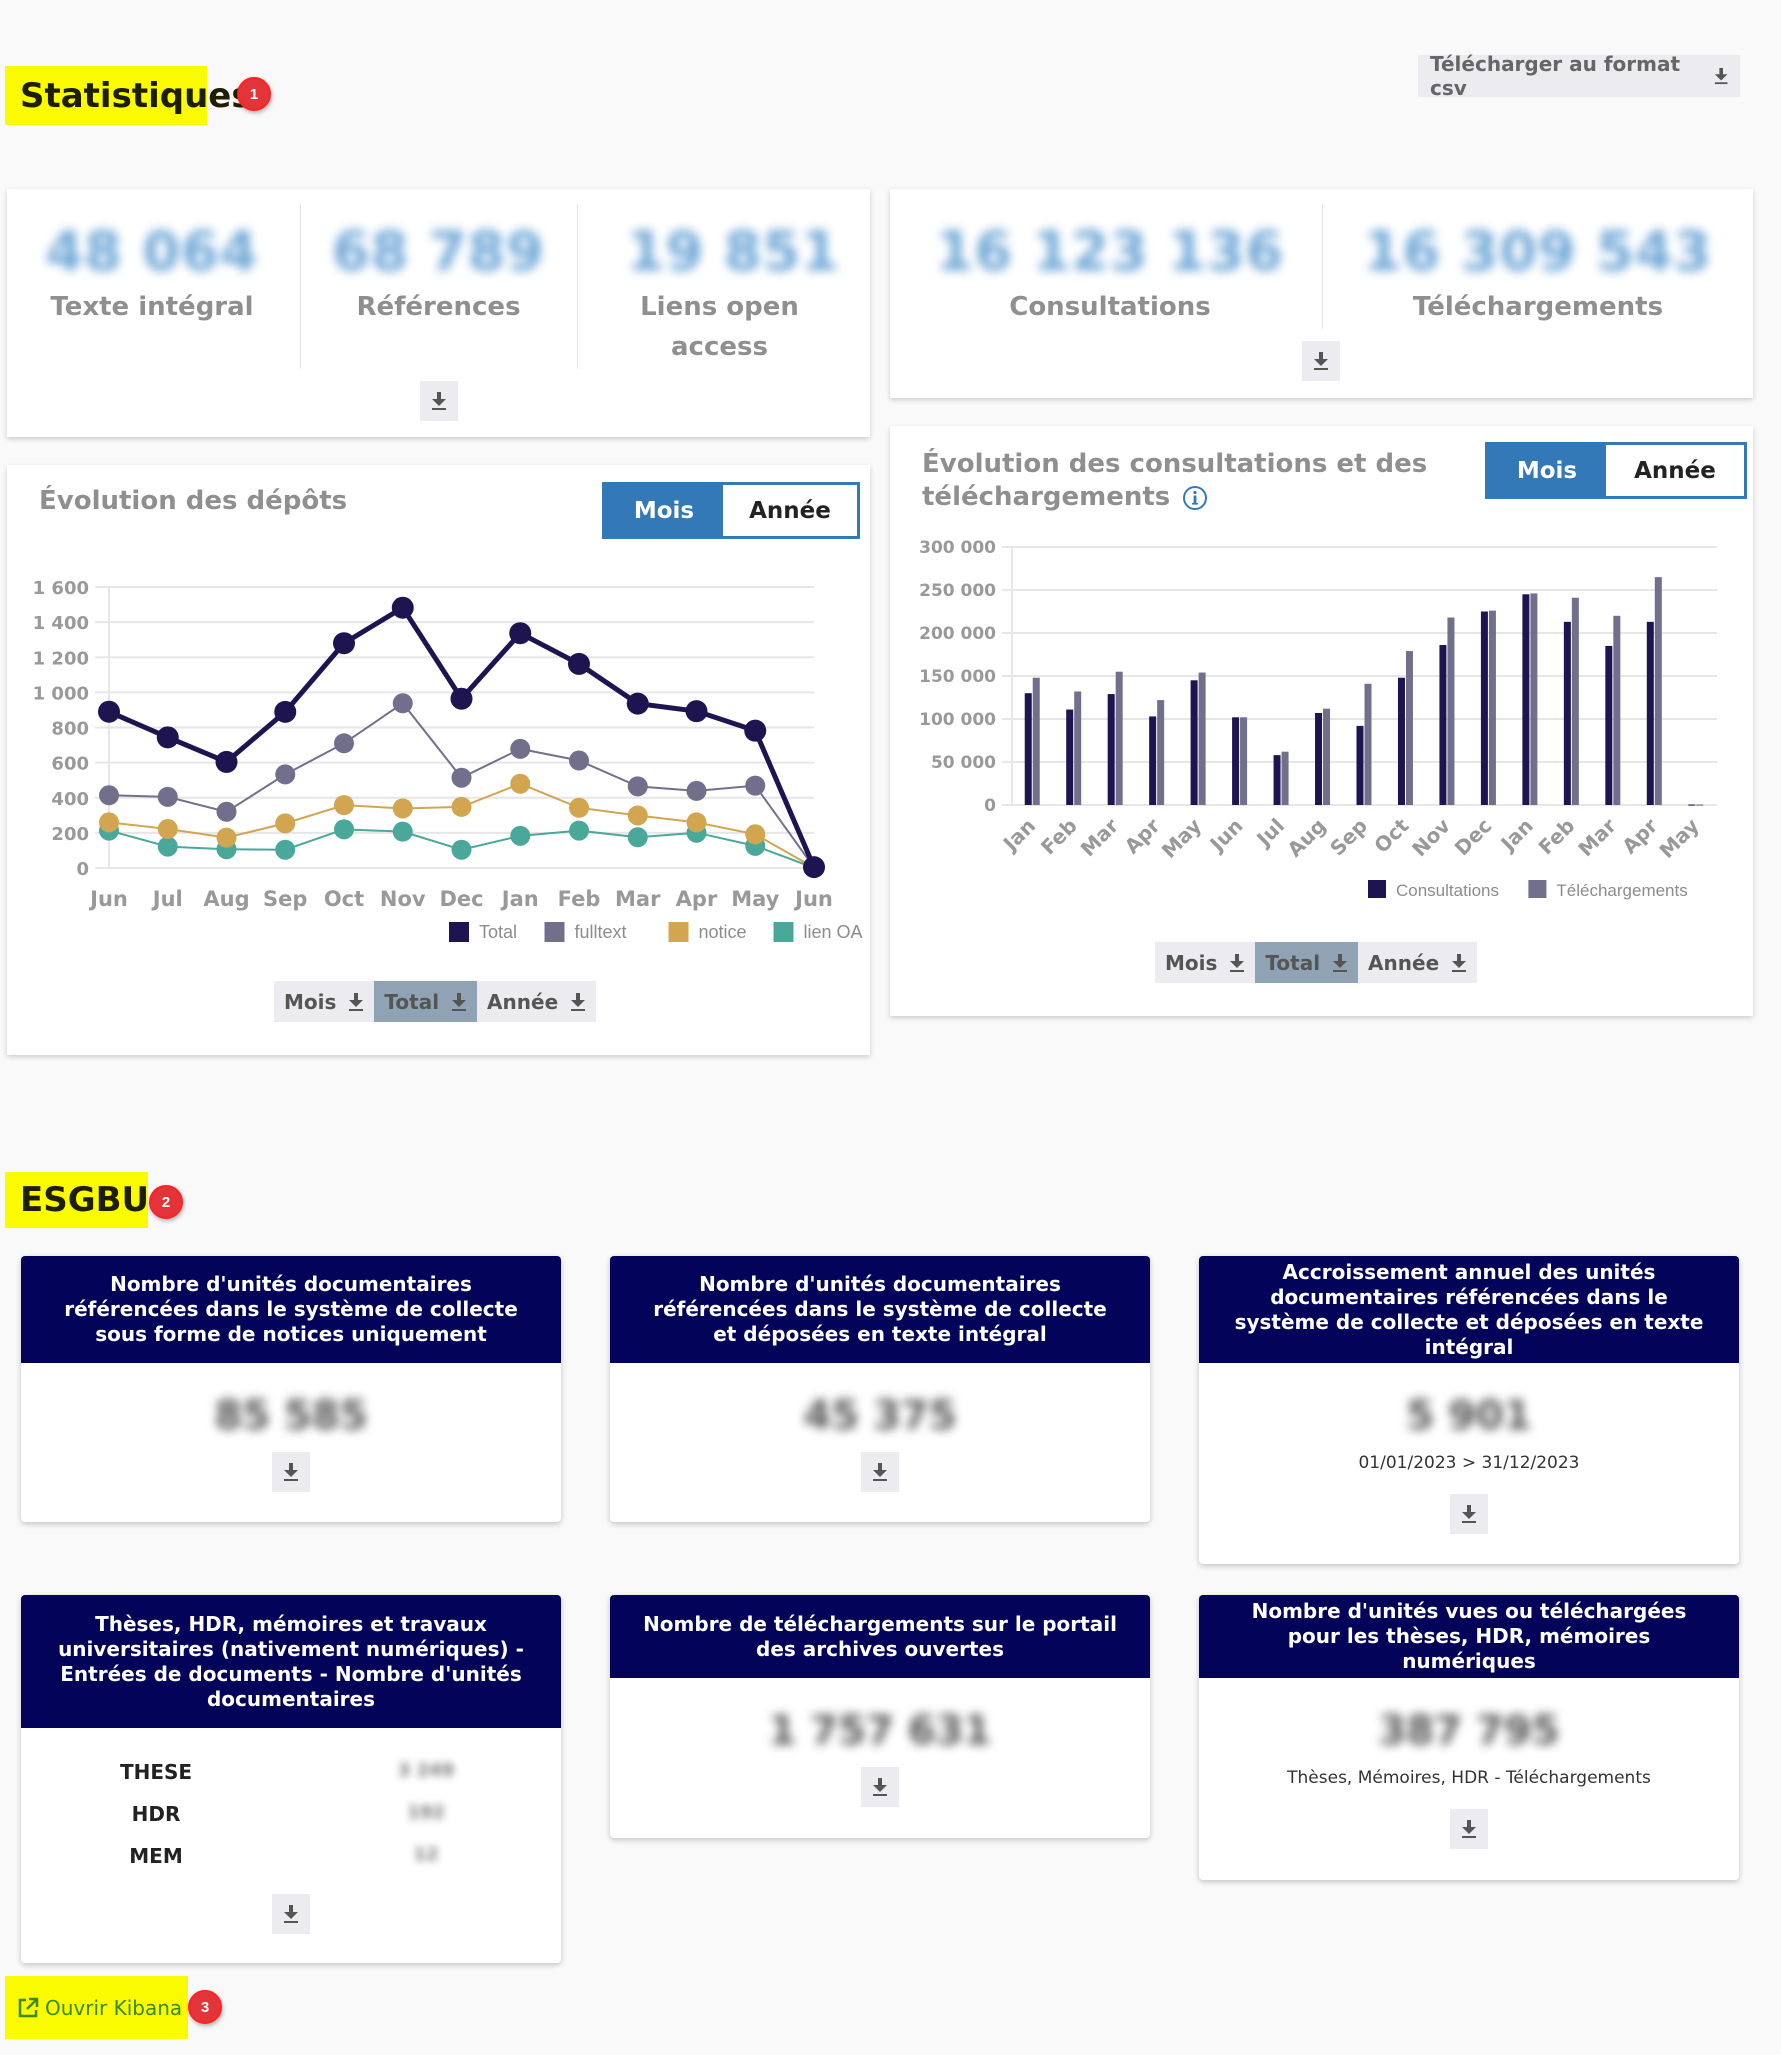 This screenshot has height=2055, width=1781. Describe the element at coordinates (880, 1731) in the screenshot. I see `esgbu-card-value: 1 757 631` at that location.